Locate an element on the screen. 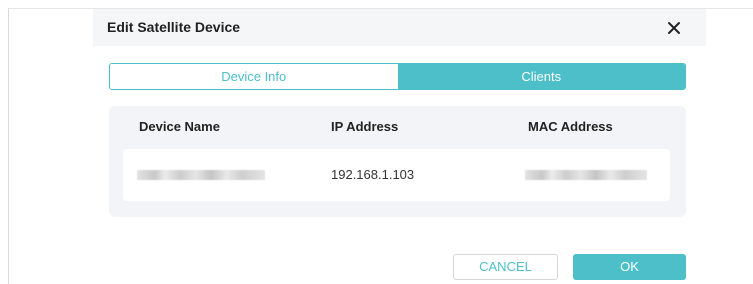 The image size is (753, 284). tab-bar: Device Info Clients is located at coordinates (397, 76).